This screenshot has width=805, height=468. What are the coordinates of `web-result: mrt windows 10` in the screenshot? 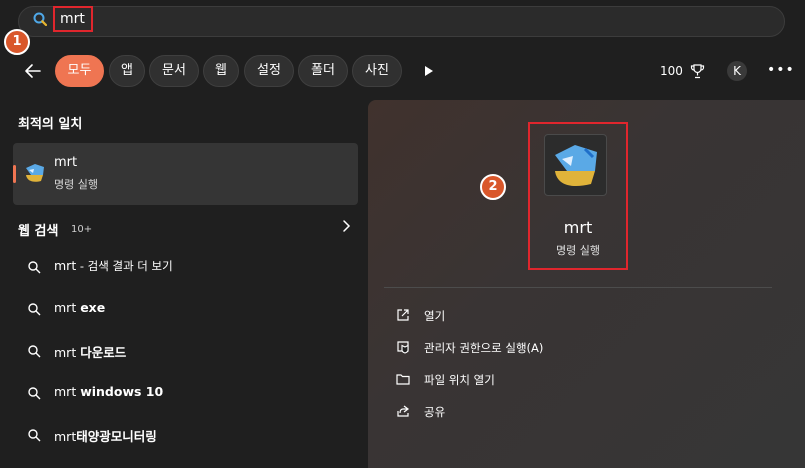 It's located at (185, 394).